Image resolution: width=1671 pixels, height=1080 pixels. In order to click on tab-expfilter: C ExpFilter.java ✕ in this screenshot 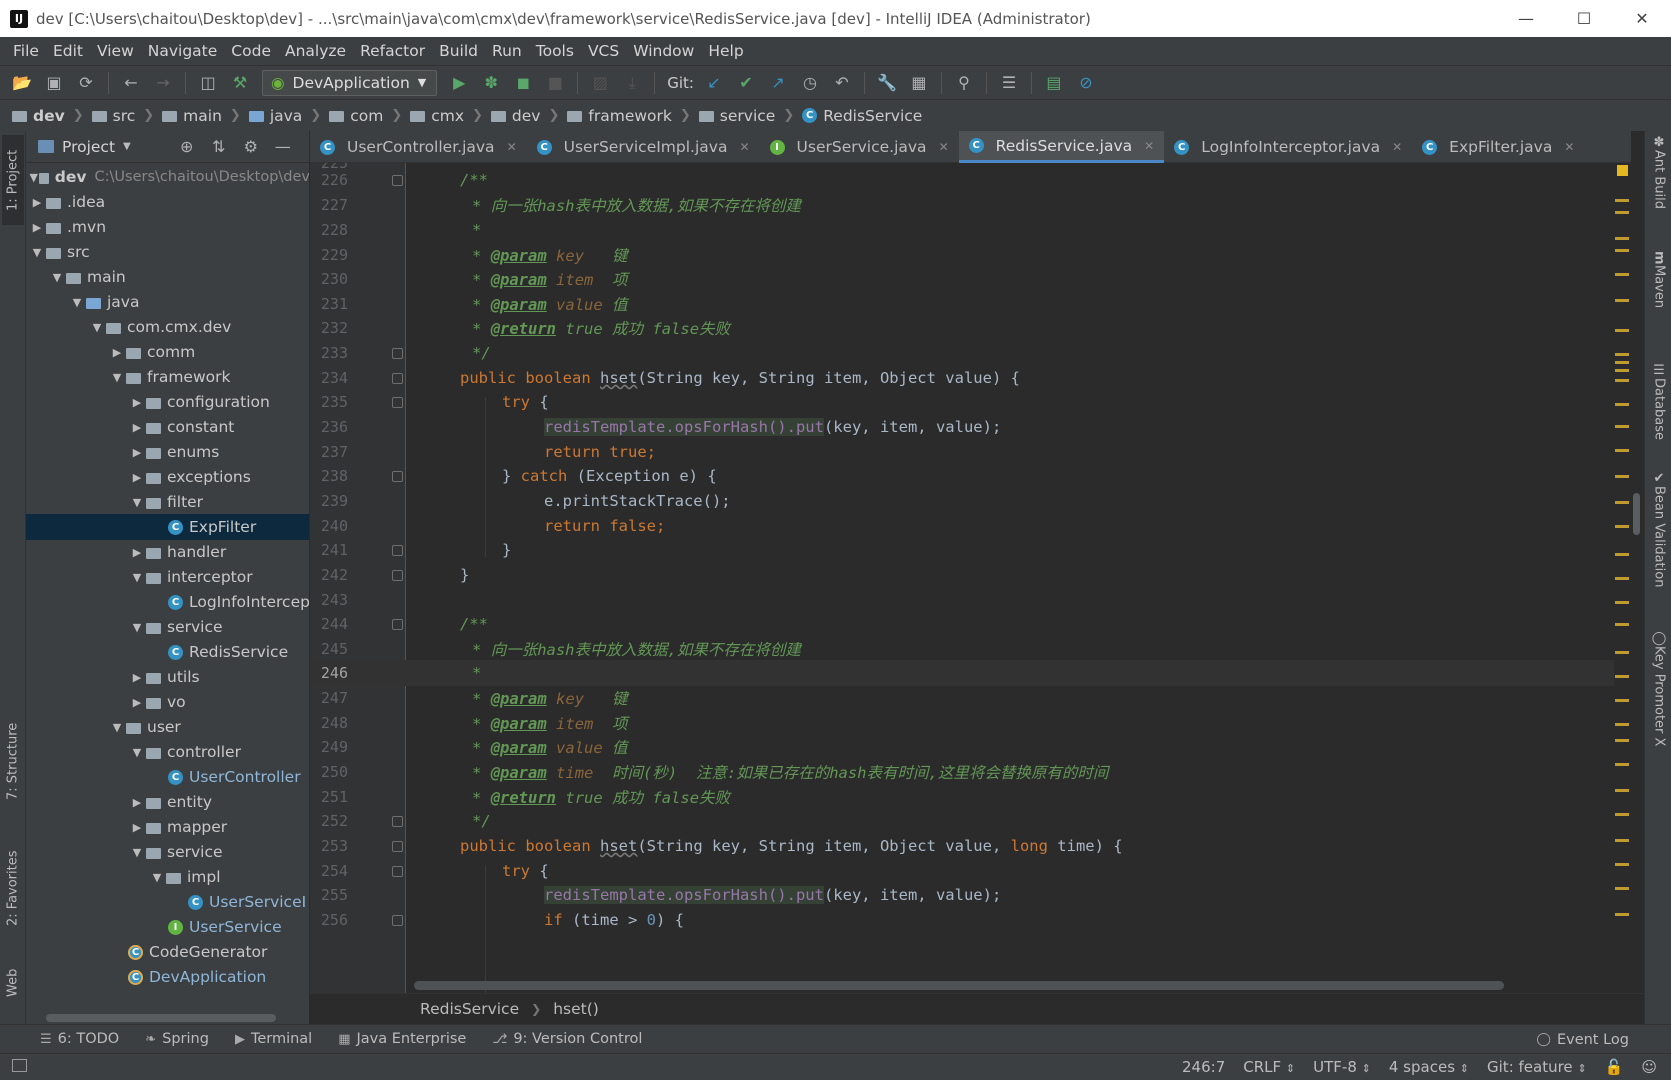, I will do `click(1498, 147)`.